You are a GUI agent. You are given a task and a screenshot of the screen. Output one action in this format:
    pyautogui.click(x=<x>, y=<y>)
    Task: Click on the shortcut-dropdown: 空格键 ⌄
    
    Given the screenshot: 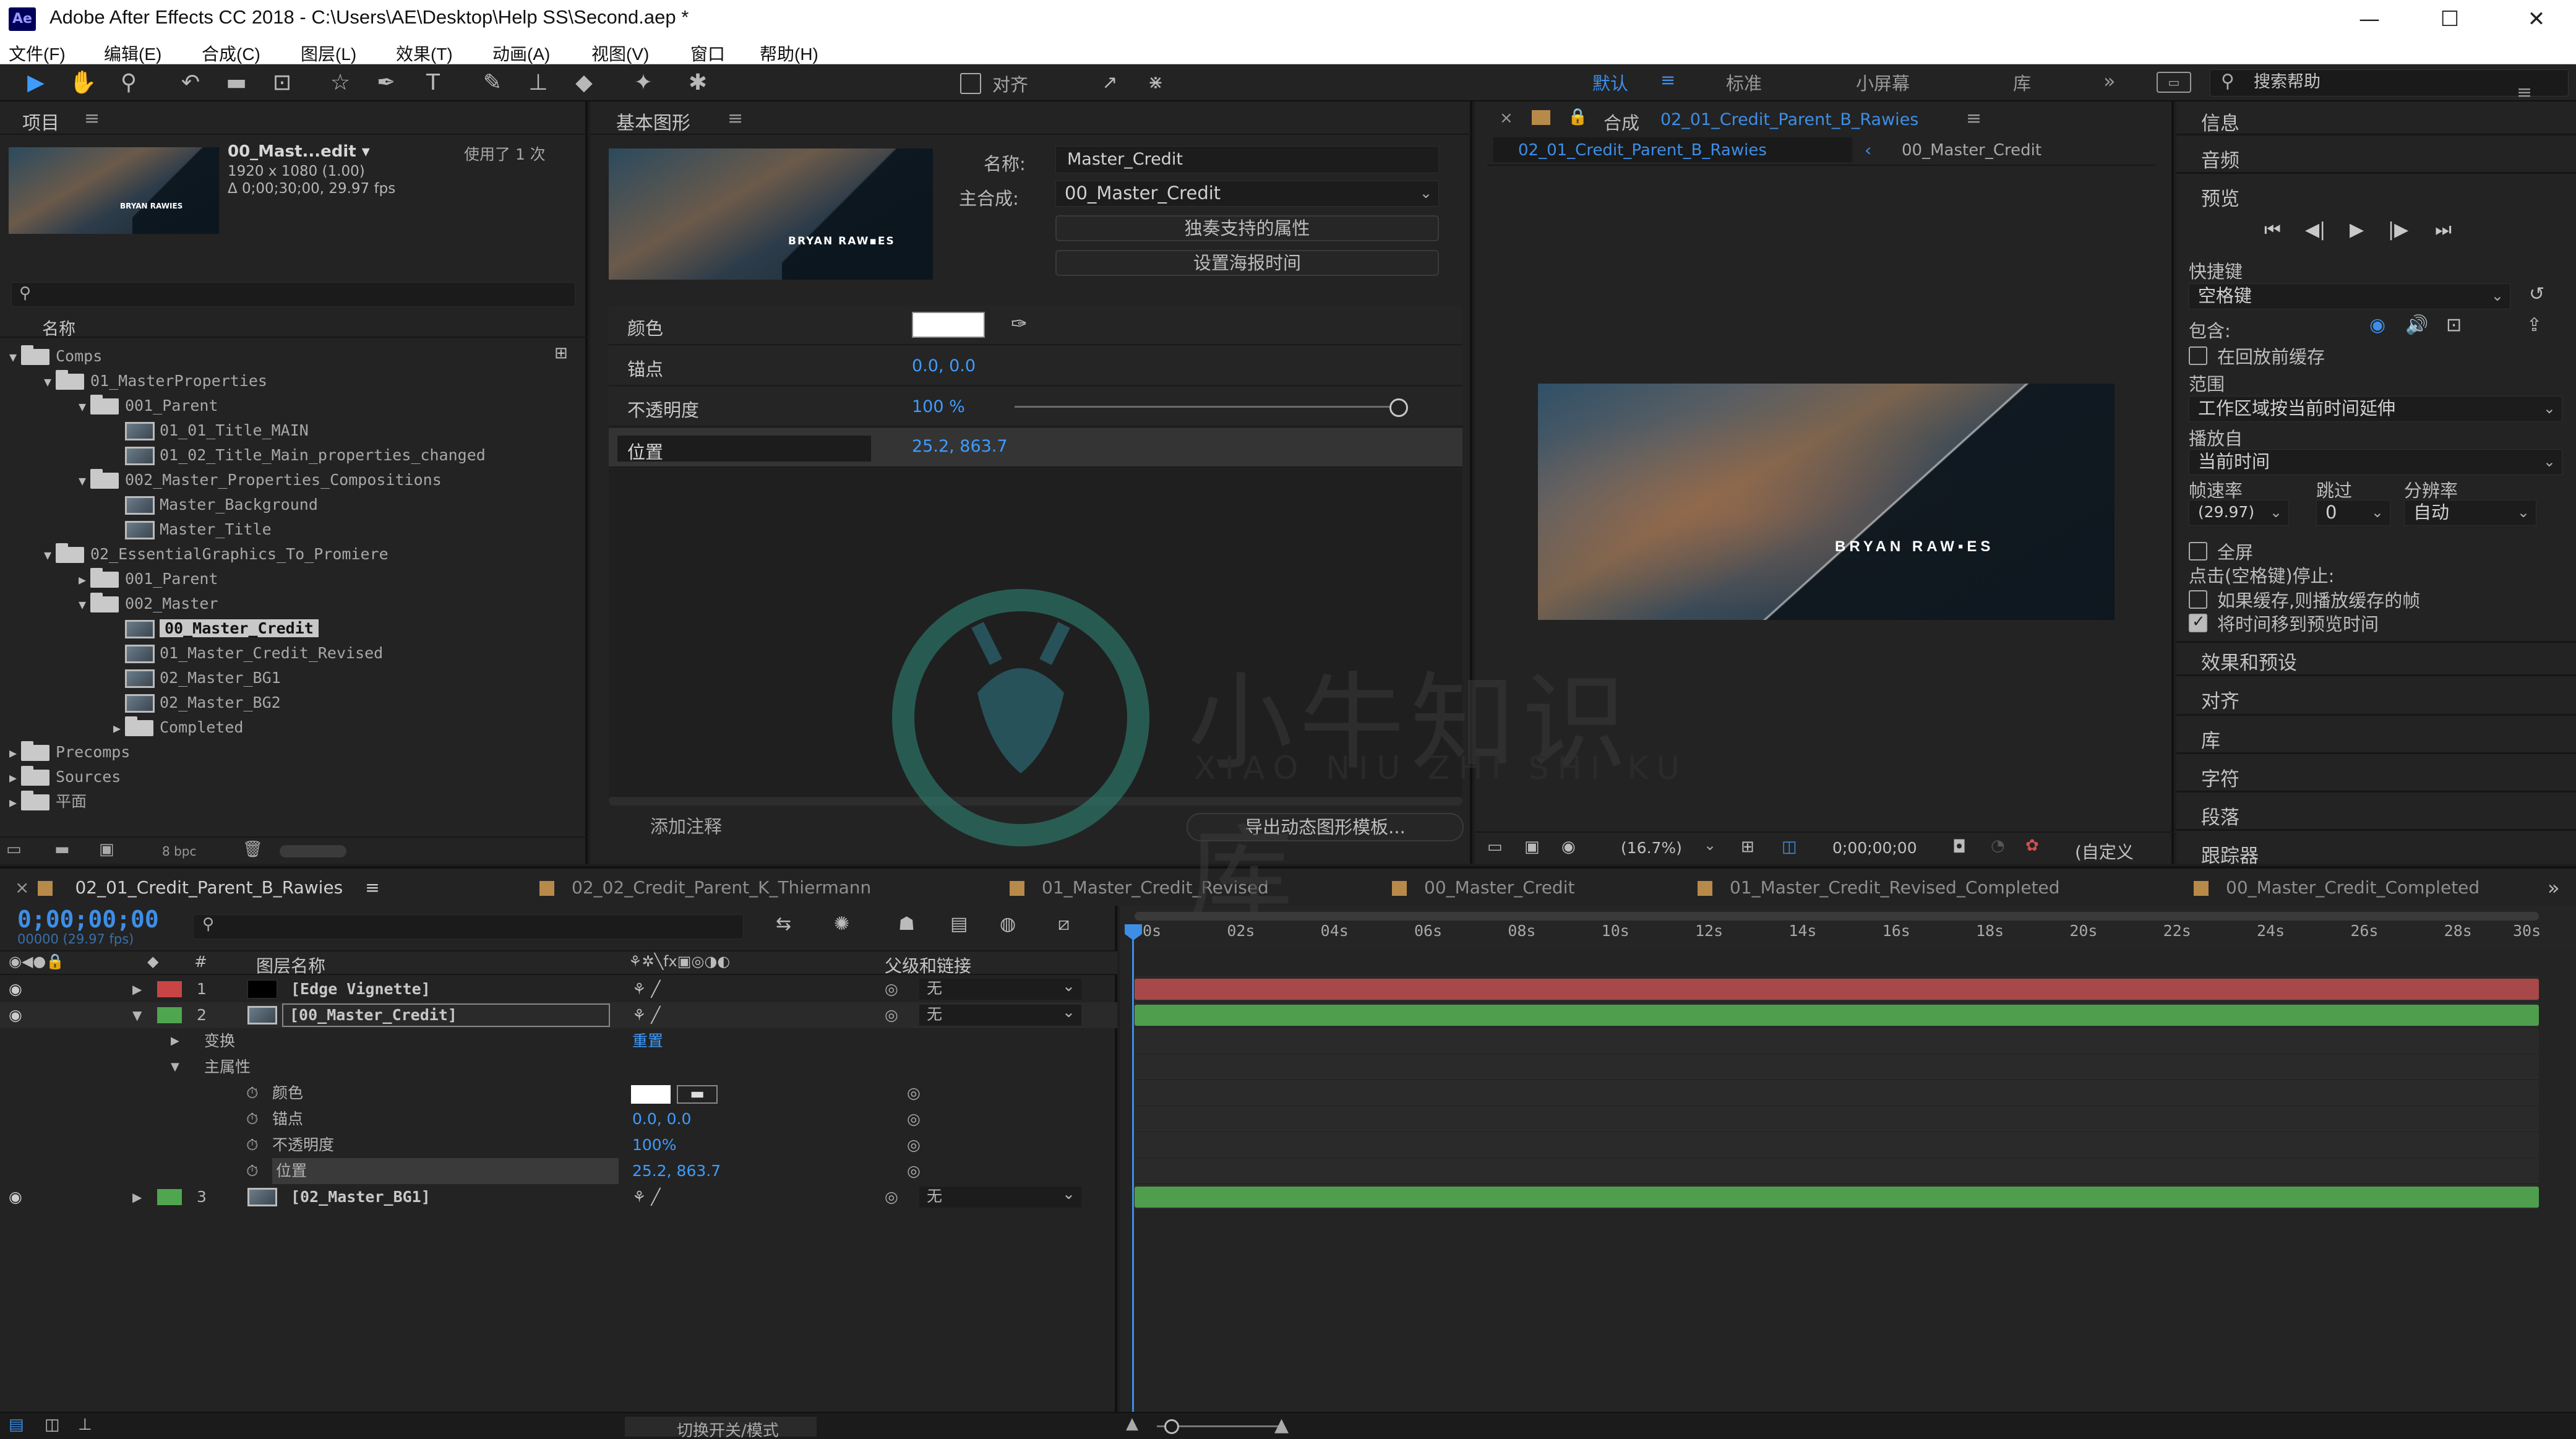 What is the action you would take?
    pyautogui.click(x=2349, y=296)
    